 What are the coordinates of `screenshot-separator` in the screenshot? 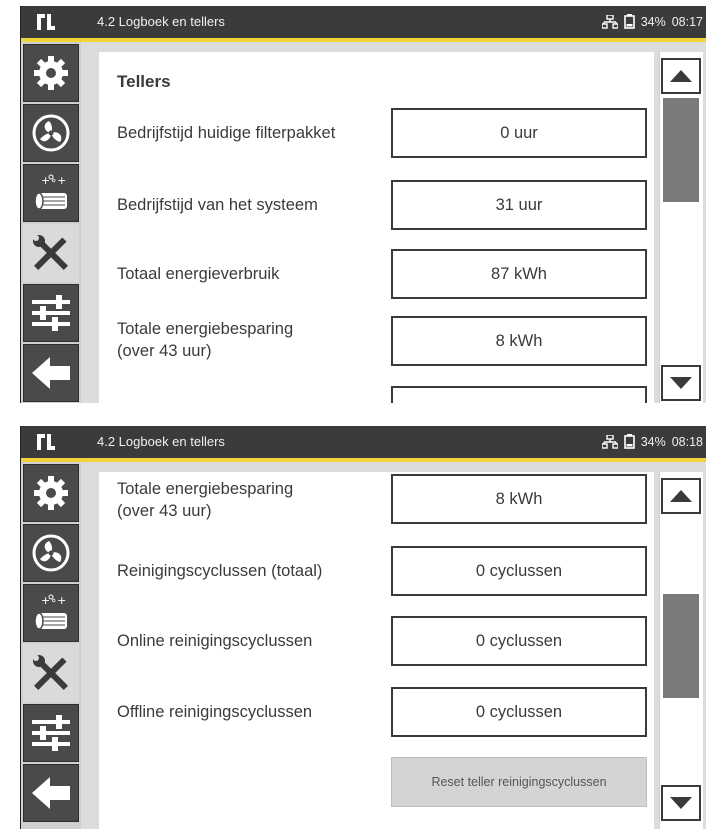 It's located at (353, 411).